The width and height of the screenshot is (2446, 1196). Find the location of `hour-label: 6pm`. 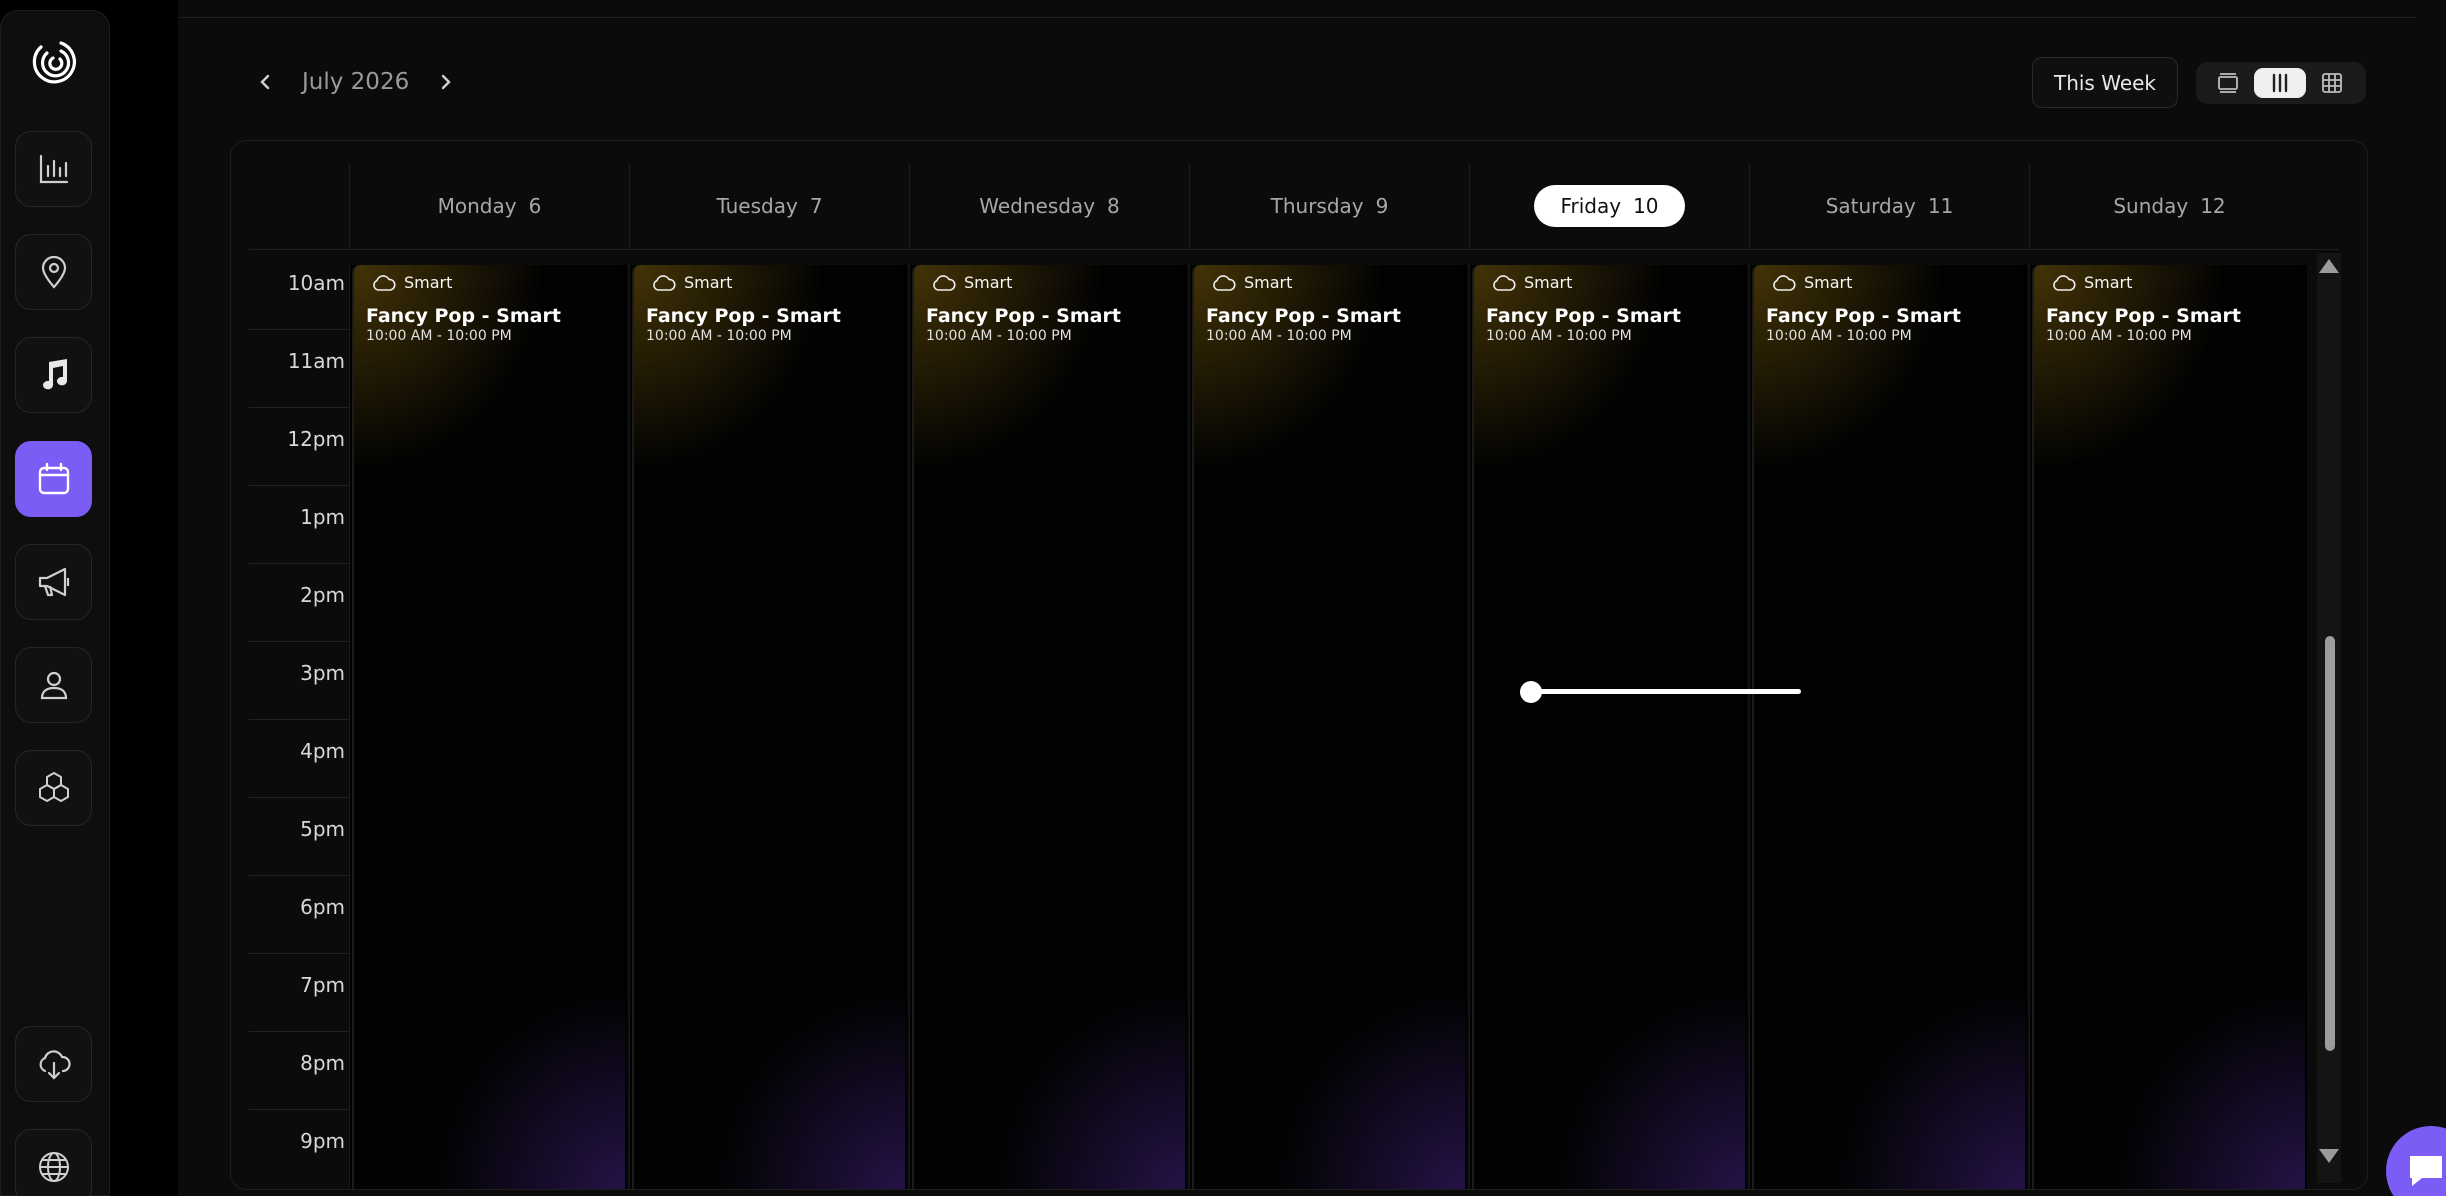

hour-label: 6pm is located at coordinates (322, 907).